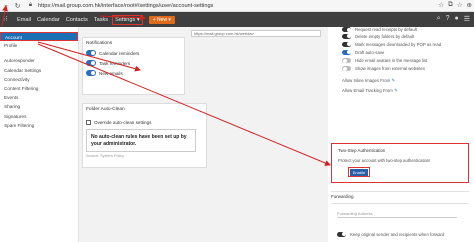 This screenshot has height=242, width=474. Describe the element at coordinates (467, 19) in the screenshot. I see `menu-icon: ☰` at that location.